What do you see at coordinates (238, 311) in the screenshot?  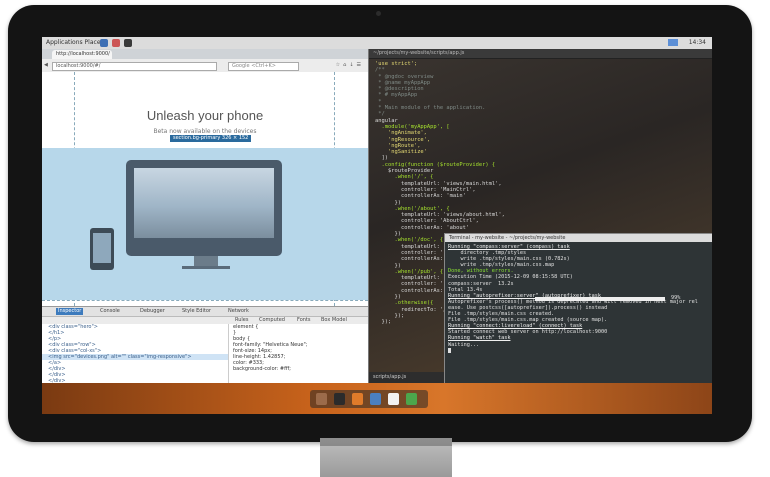 I see `tab-network: Network` at bounding box center [238, 311].